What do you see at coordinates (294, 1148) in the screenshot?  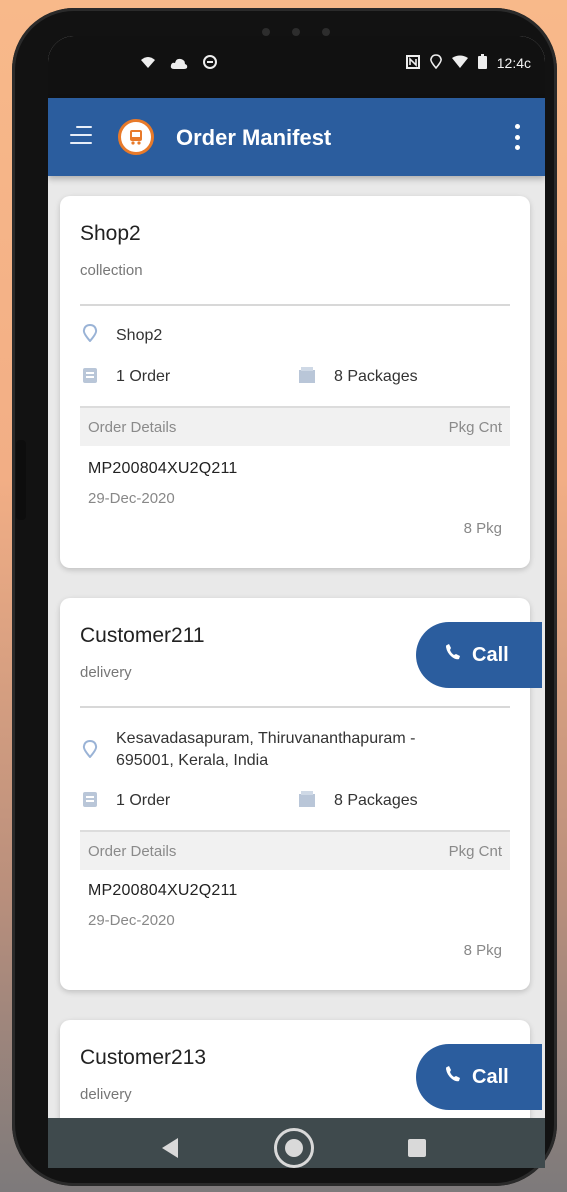 I see `home-icon` at bounding box center [294, 1148].